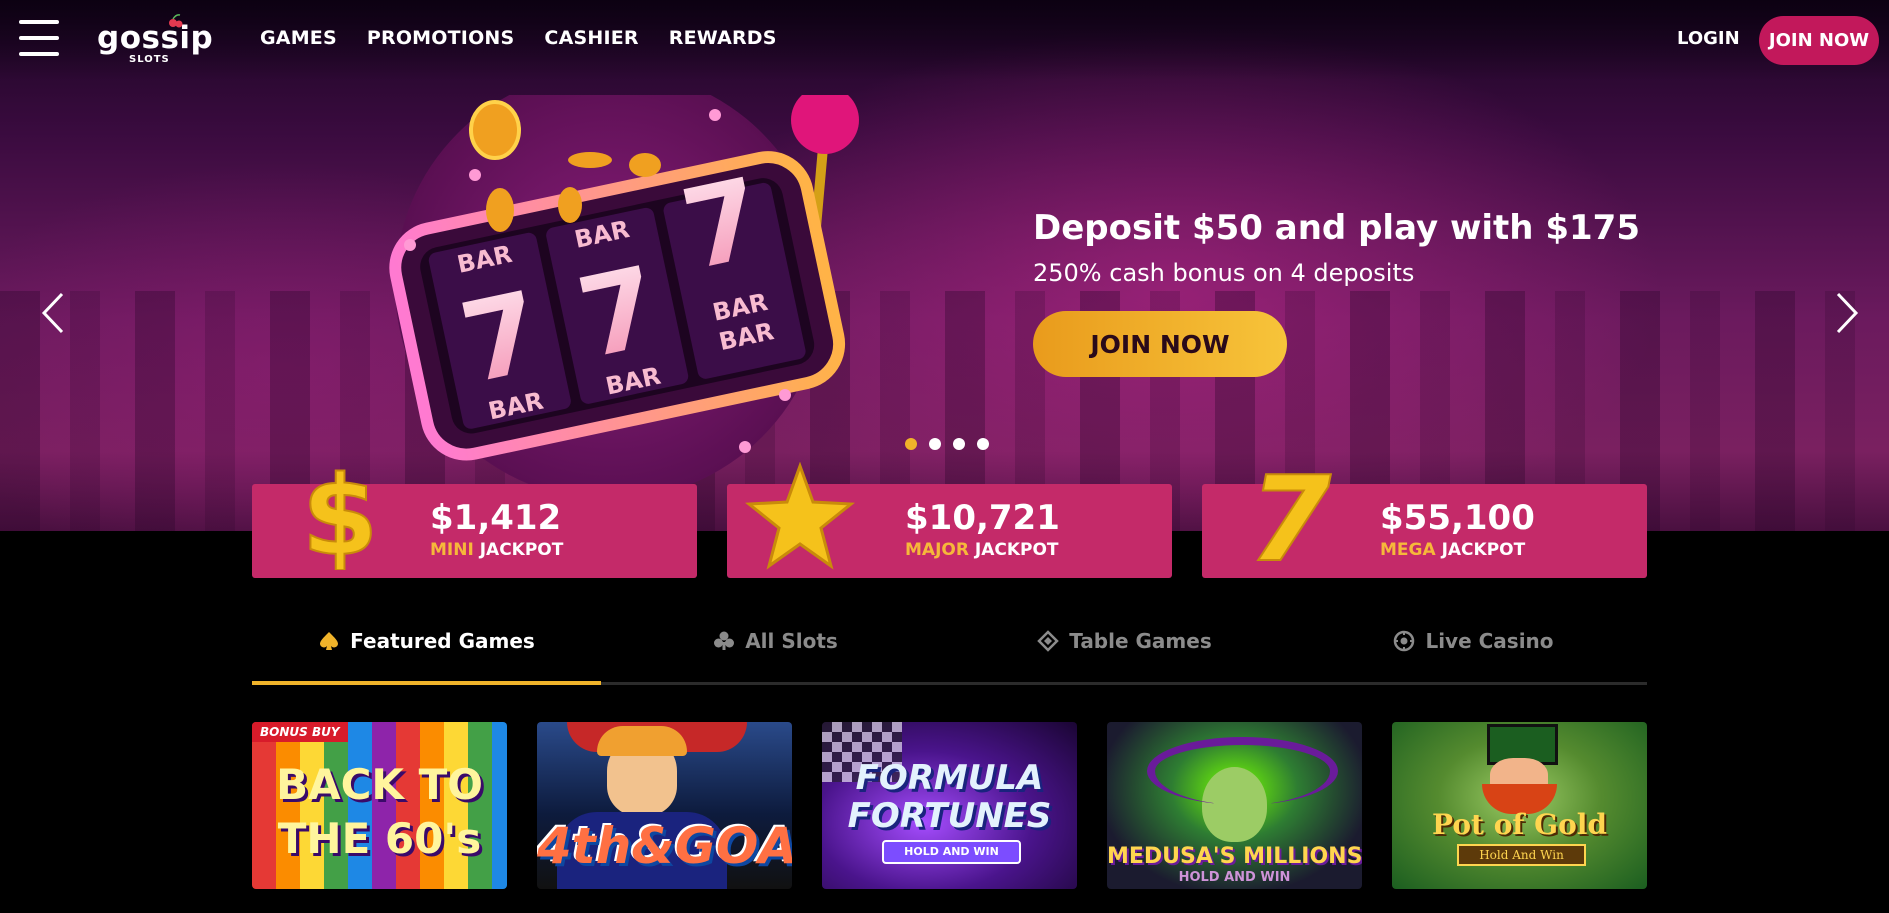 This screenshot has width=1889, height=913. Describe the element at coordinates (800, 516) in the screenshot. I see `star-icon` at that location.